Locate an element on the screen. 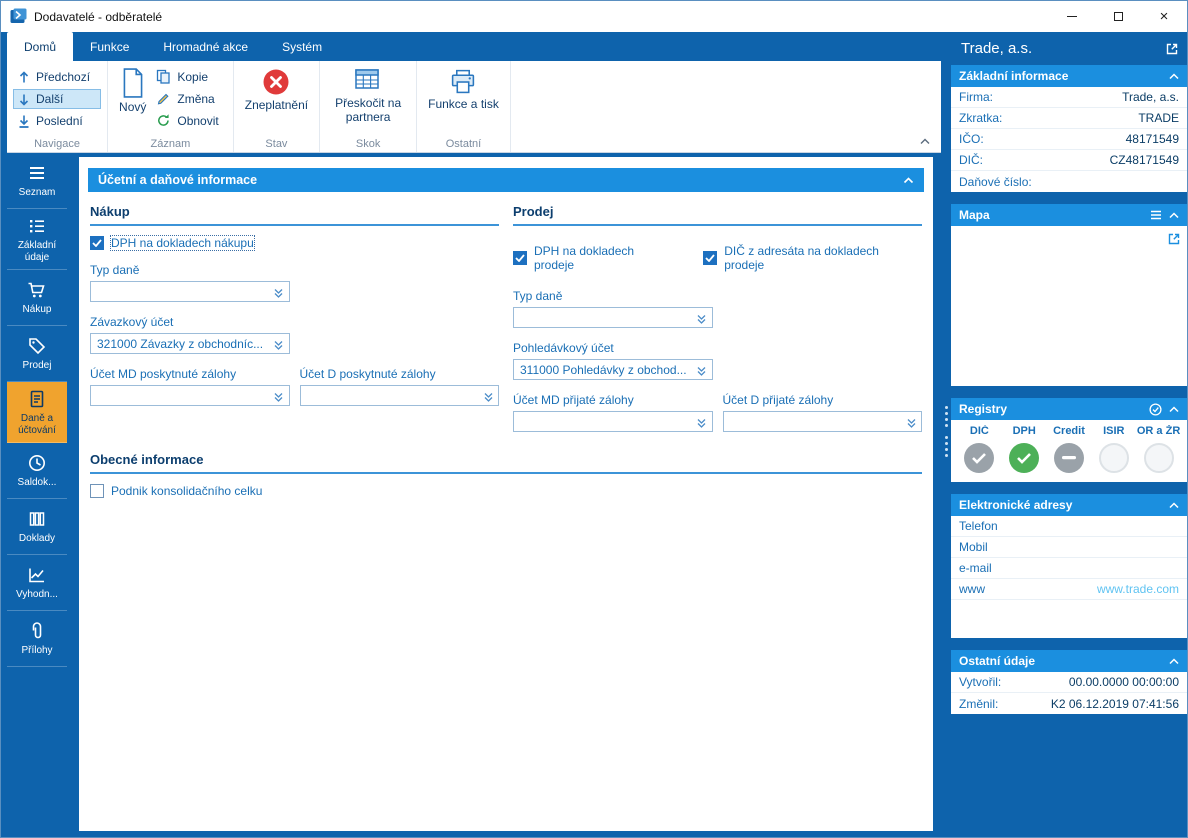 This screenshot has width=1188, height=838. sidebar-item-nakup: Nákup is located at coordinates (37, 298).